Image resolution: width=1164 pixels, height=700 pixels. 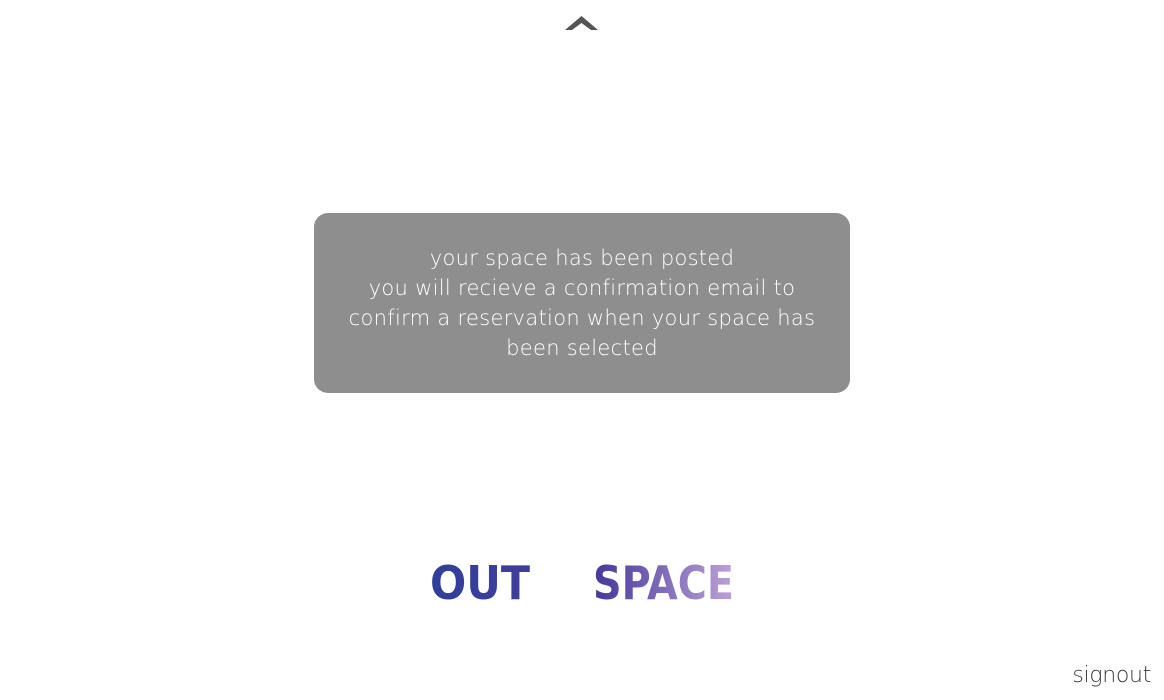 What do you see at coordinates (663, 581) in the screenshot?
I see `logo-word-space: SPACE` at bounding box center [663, 581].